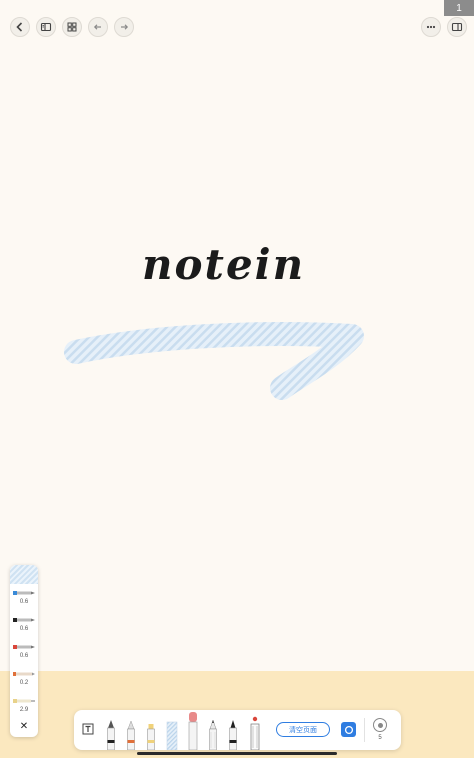 The image size is (474, 758). I want to click on undo-button, so click(98, 27).